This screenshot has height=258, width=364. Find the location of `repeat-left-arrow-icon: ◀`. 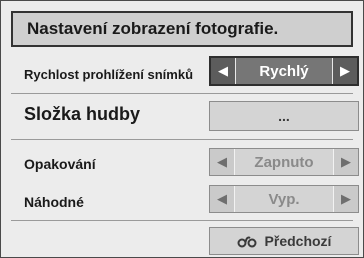

repeat-left-arrow-icon: ◀ is located at coordinates (222, 162).